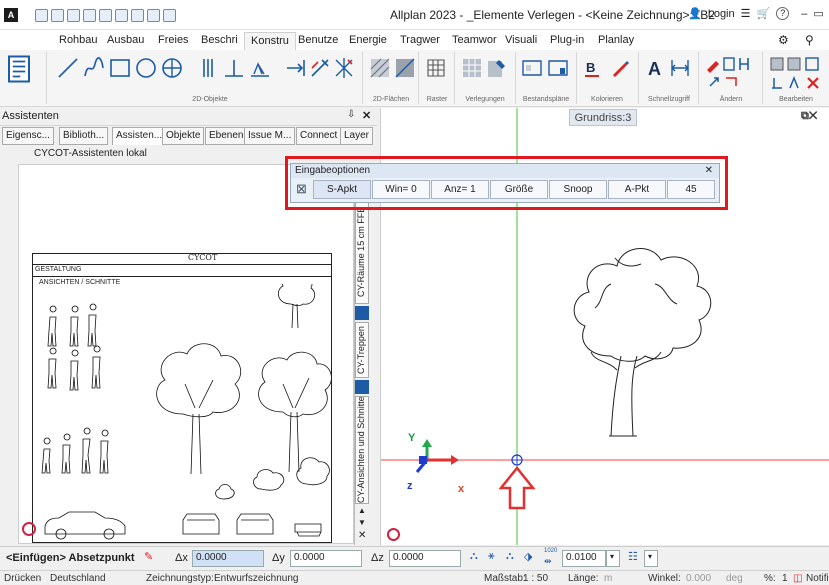 Image resolution: width=829 pixels, height=585 pixels. What do you see at coordinates (608, 578) in the screenshot?
I see `length-unit: m` at bounding box center [608, 578].